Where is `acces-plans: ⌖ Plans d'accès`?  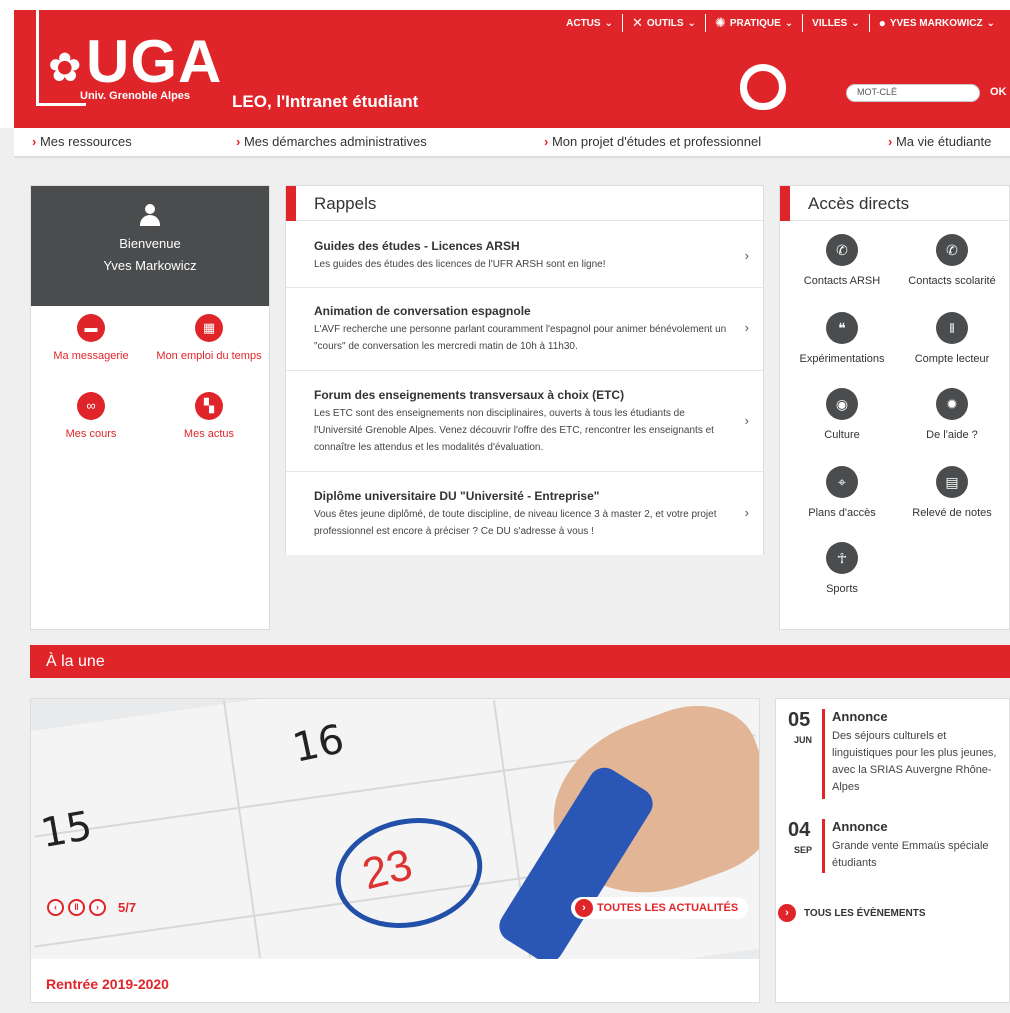
acces-plans: ⌖ Plans d'accès is located at coordinates (842, 492).